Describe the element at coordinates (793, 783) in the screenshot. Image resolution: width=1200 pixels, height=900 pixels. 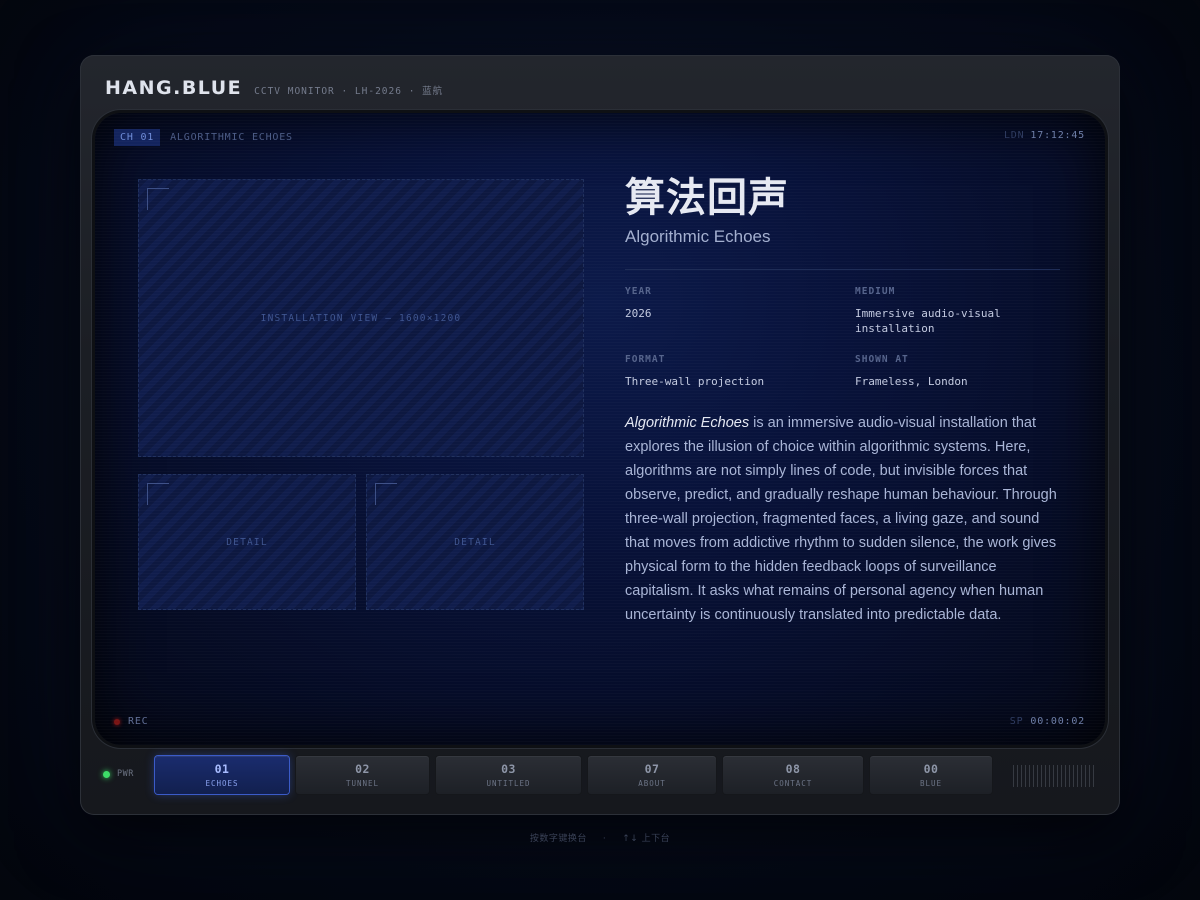
I see `channel-label: CONTACT` at that location.